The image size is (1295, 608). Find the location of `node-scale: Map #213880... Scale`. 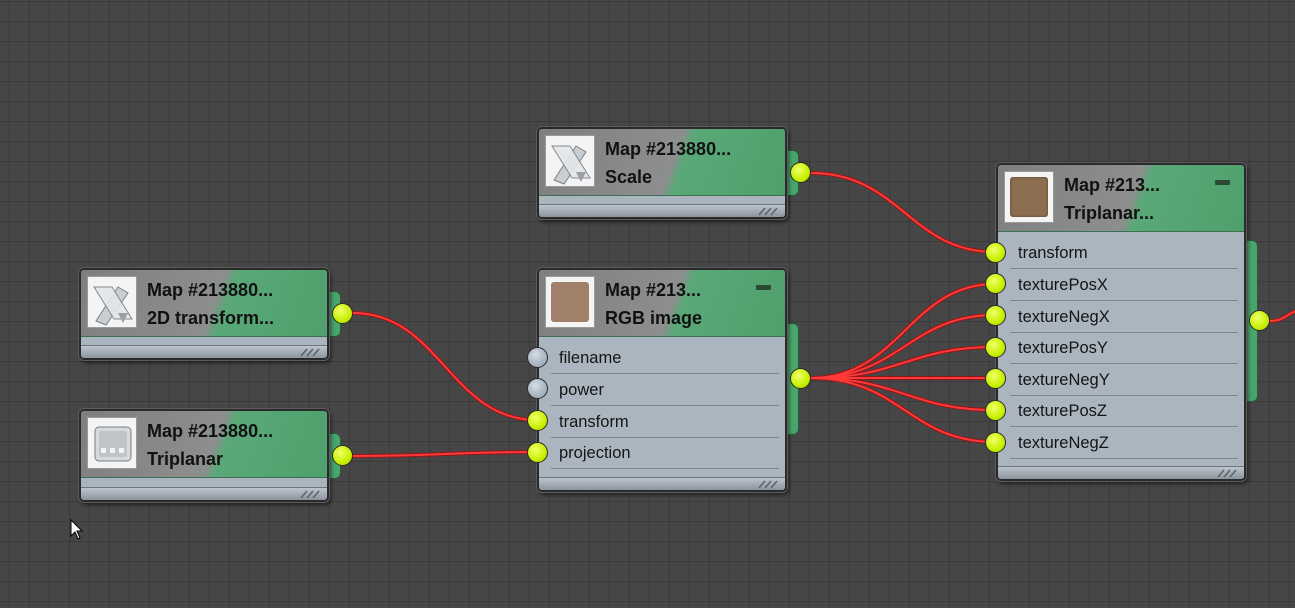

node-scale: Map #213880... Scale is located at coordinates (662, 173).